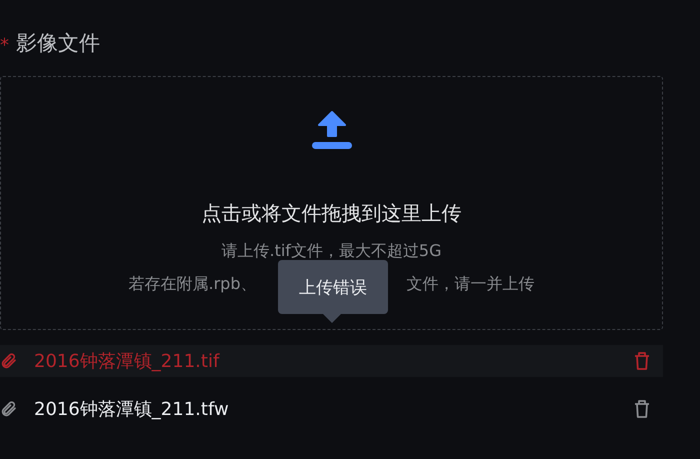  What do you see at coordinates (331, 251) in the screenshot?
I see `upload-hint: 请上传.tif文件，最大不超过5G` at bounding box center [331, 251].